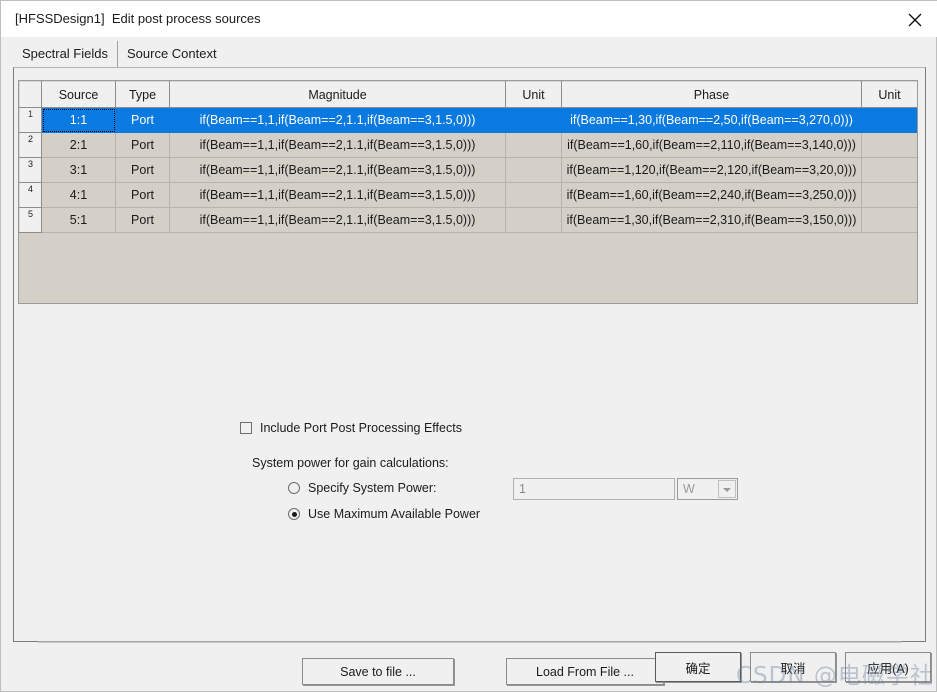  I want to click on cell-source: 5:1, so click(78, 220).